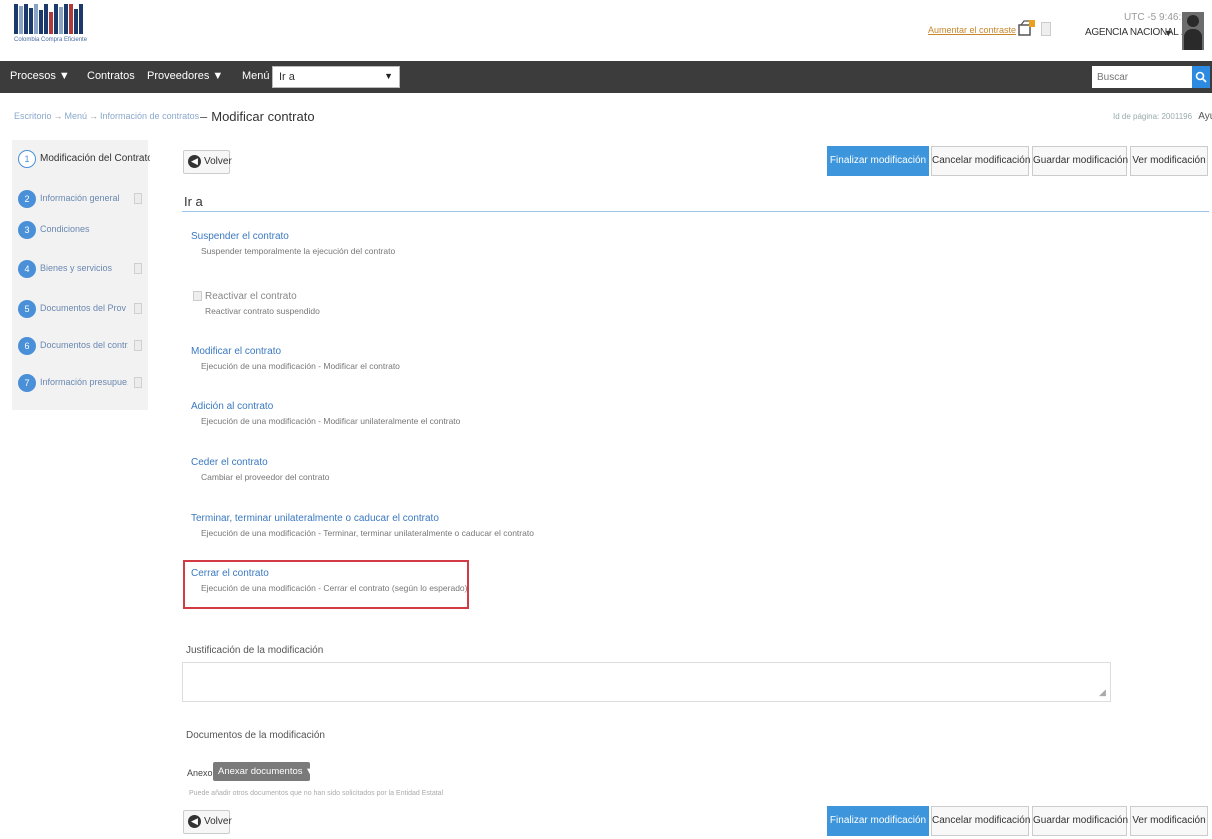  I want to click on sidebar-step-4: 4 Bienes y servicios, so click(81, 270).